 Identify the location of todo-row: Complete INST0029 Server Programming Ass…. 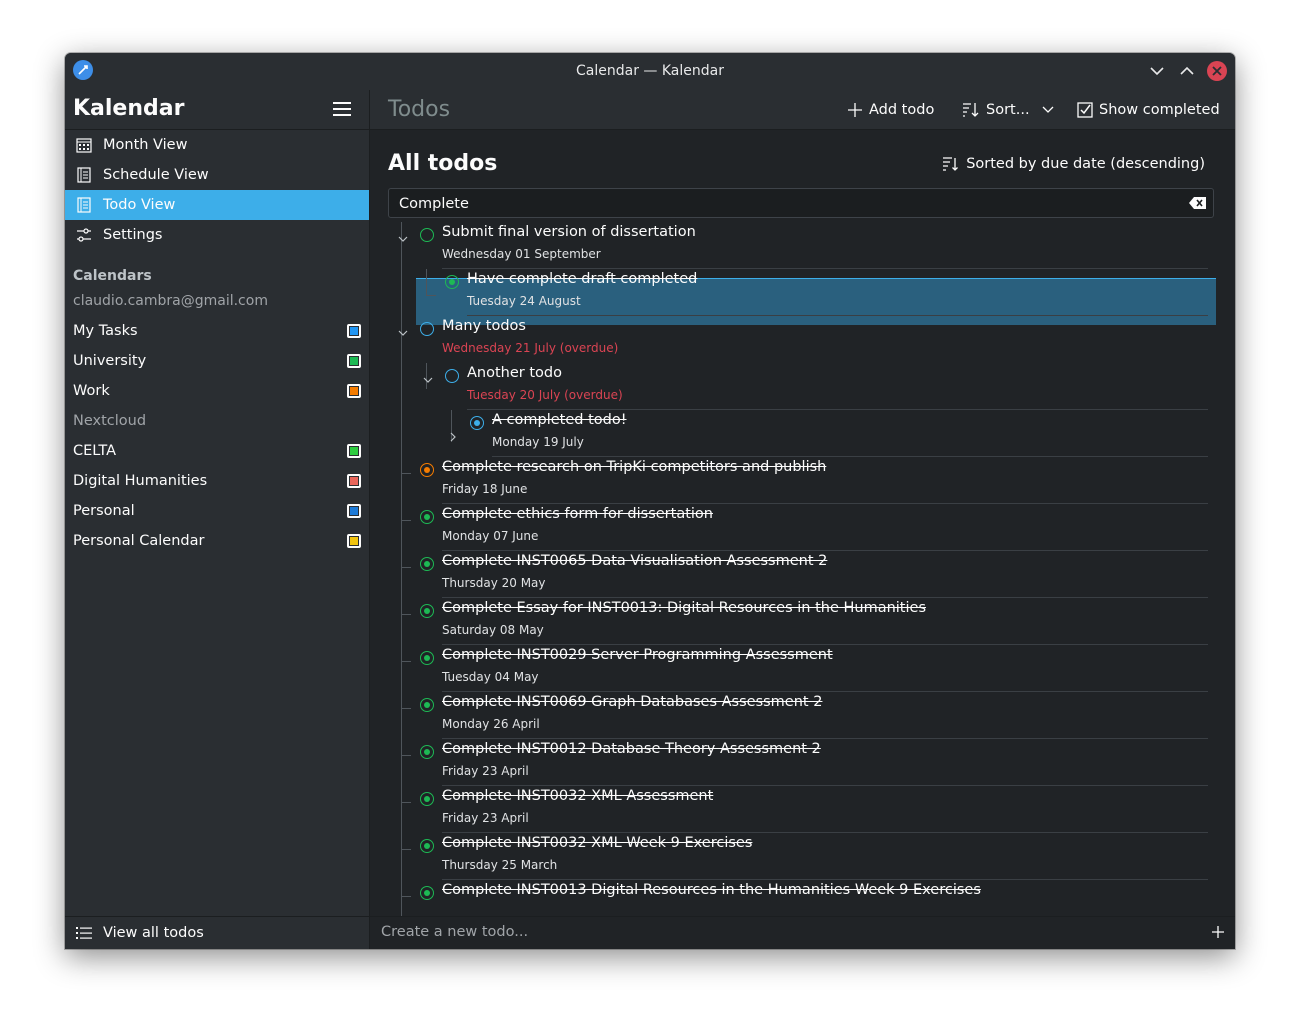
(802, 668).